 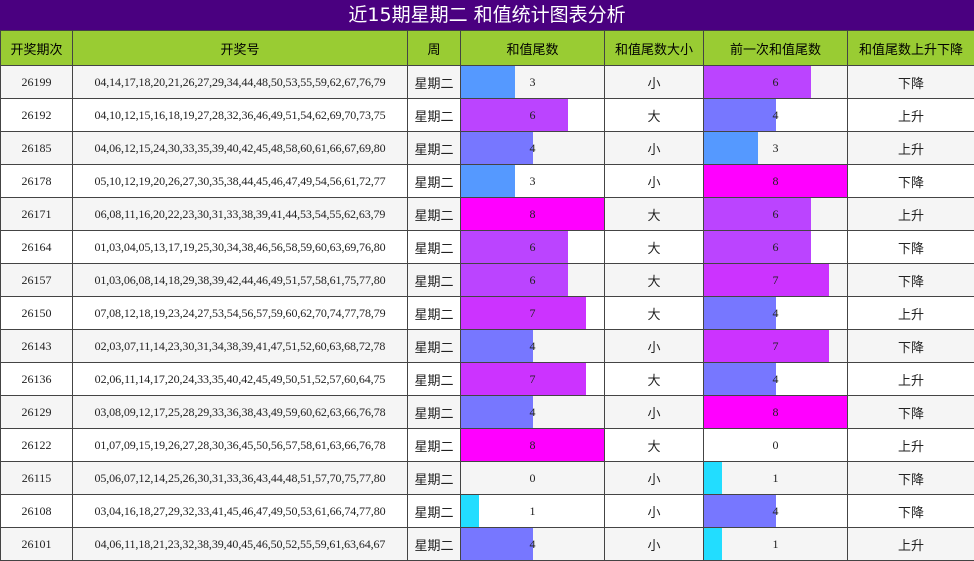 I want to click on prev-tail-cell-value: 0, so click(x=775, y=445).